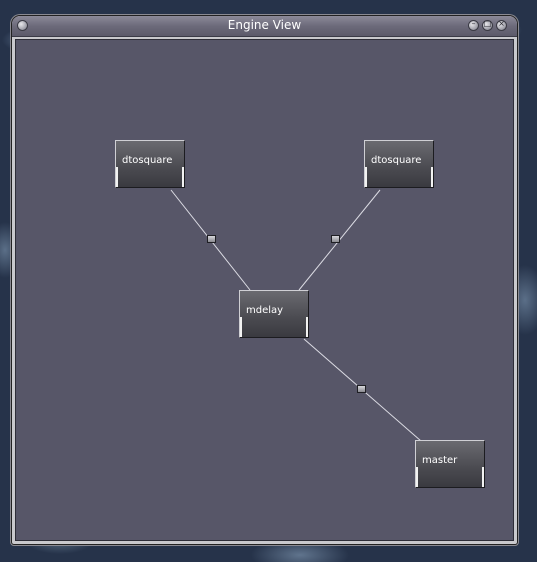  I want to click on node-master: master, so click(450, 464).